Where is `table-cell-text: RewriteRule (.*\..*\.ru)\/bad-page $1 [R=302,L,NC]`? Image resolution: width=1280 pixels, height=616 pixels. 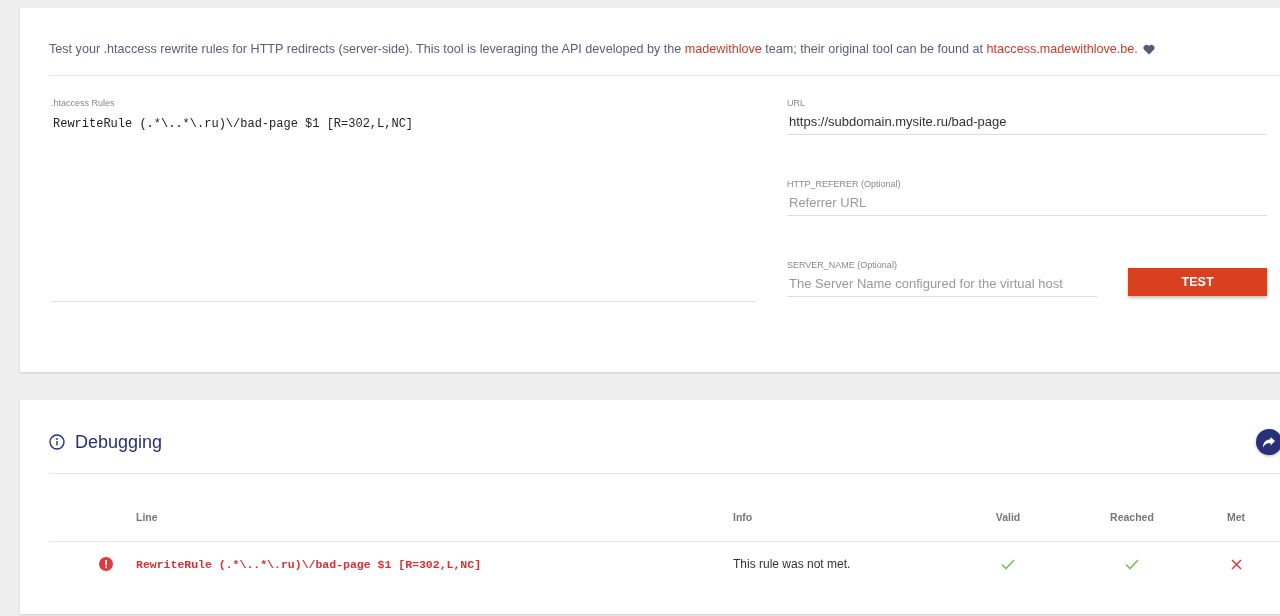
table-cell-text: RewriteRule (.*\..*\.ru)\/bad-page $1 [R=302,L,NC] is located at coordinates (309, 564).